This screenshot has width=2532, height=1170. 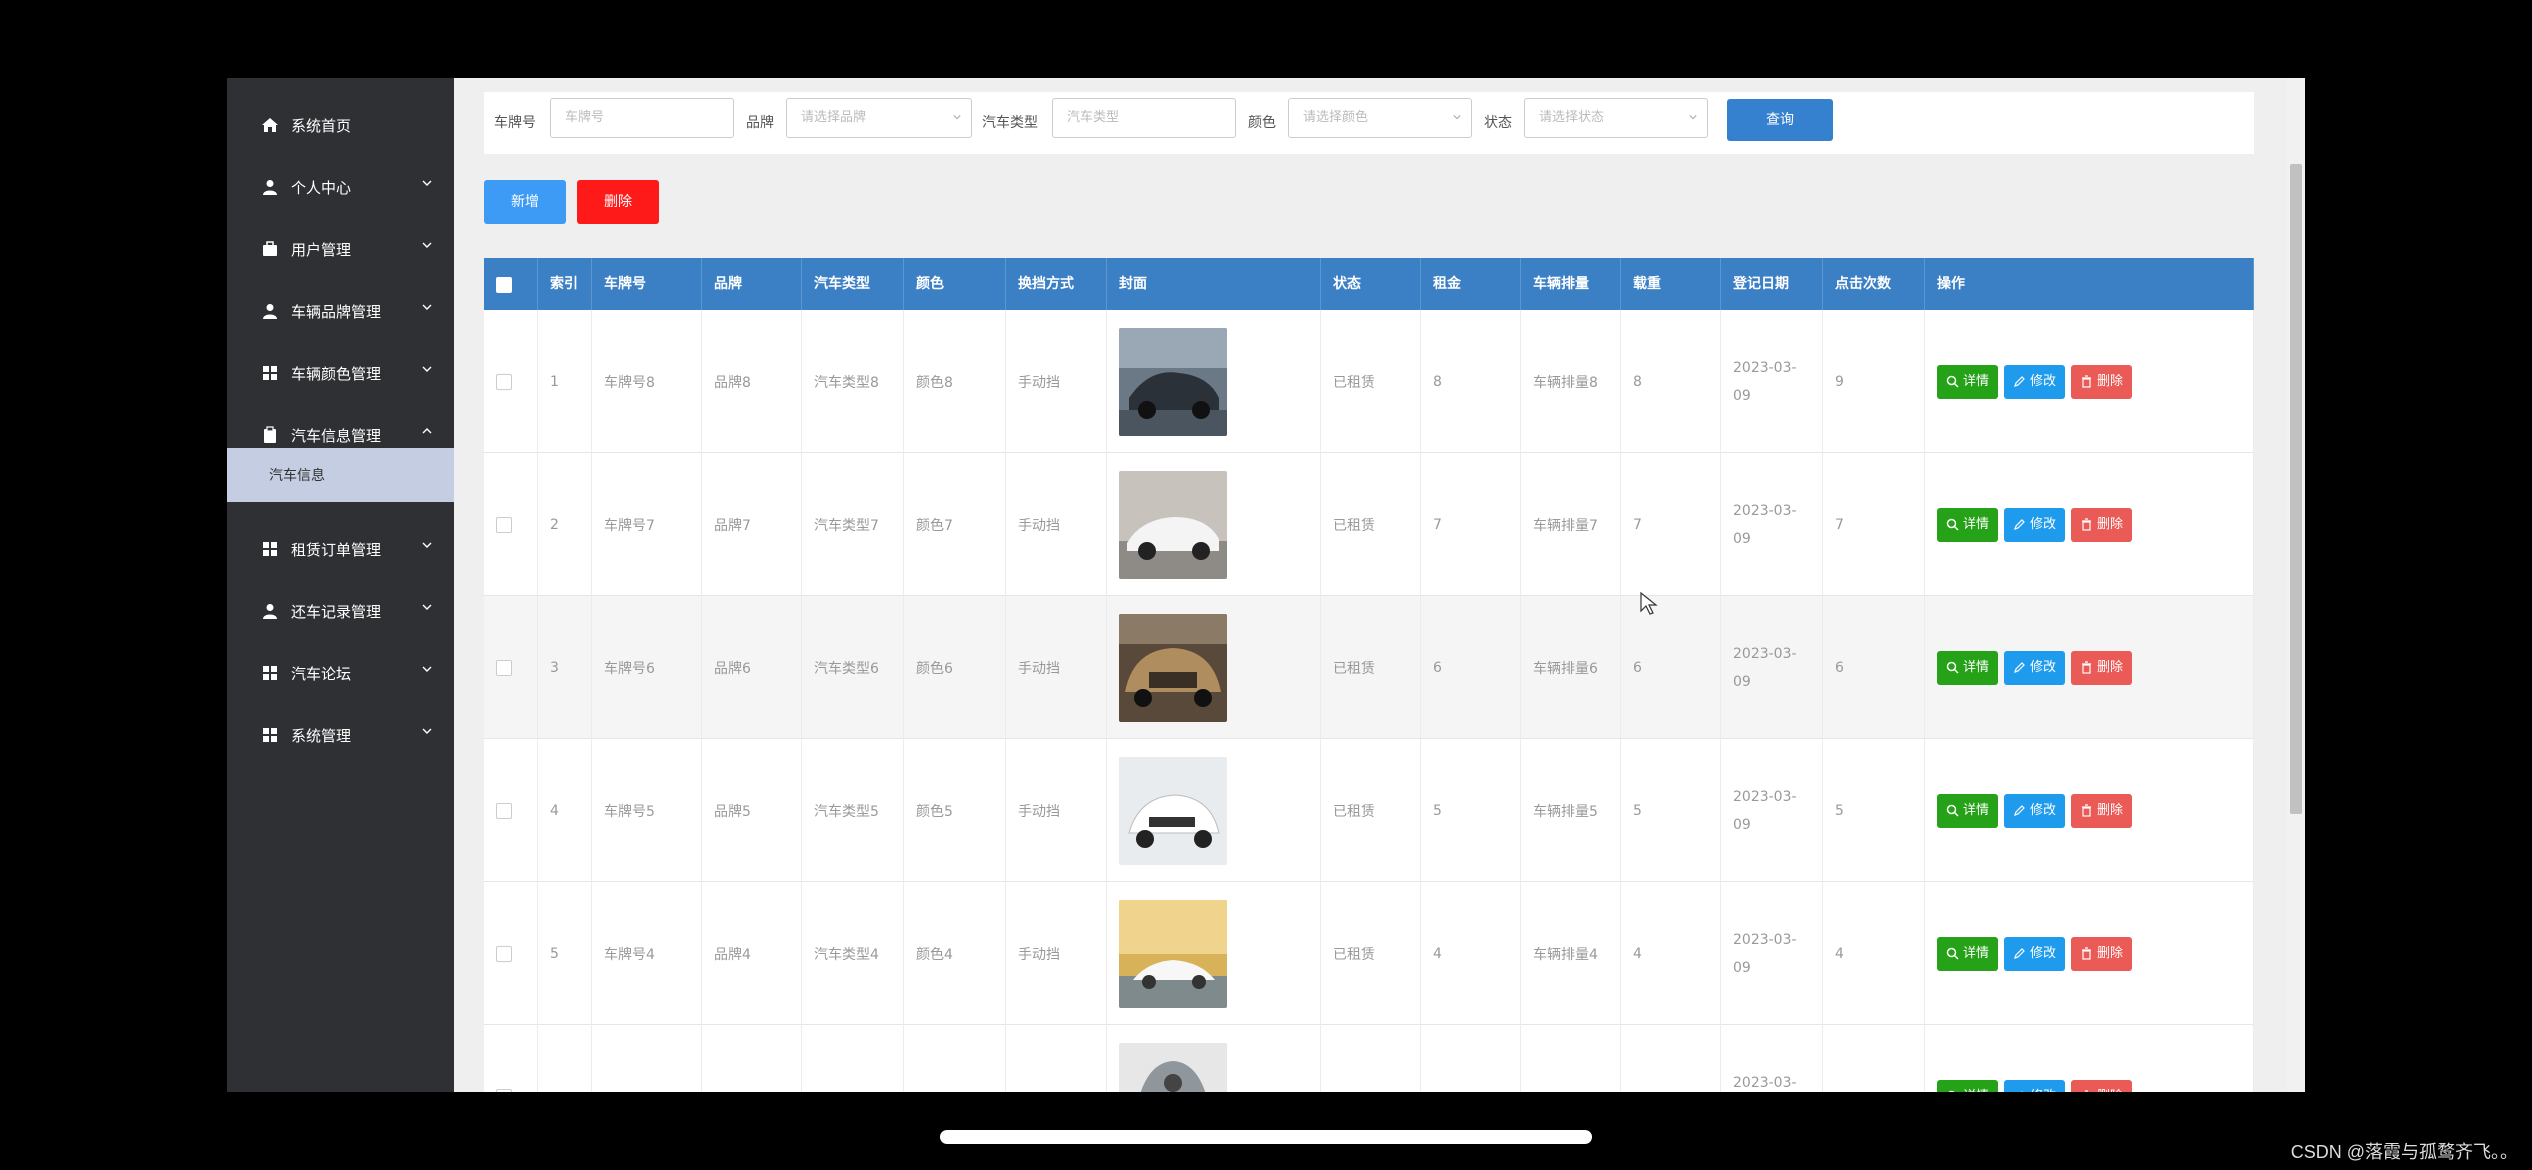 I want to click on color-select-placeholder: 请选择颜色, so click(x=1336, y=117).